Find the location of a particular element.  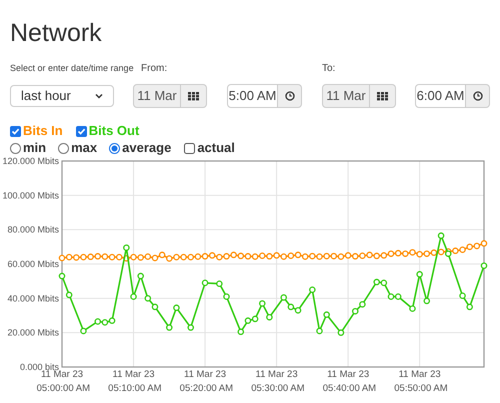

mode-label: actual is located at coordinates (216, 148).